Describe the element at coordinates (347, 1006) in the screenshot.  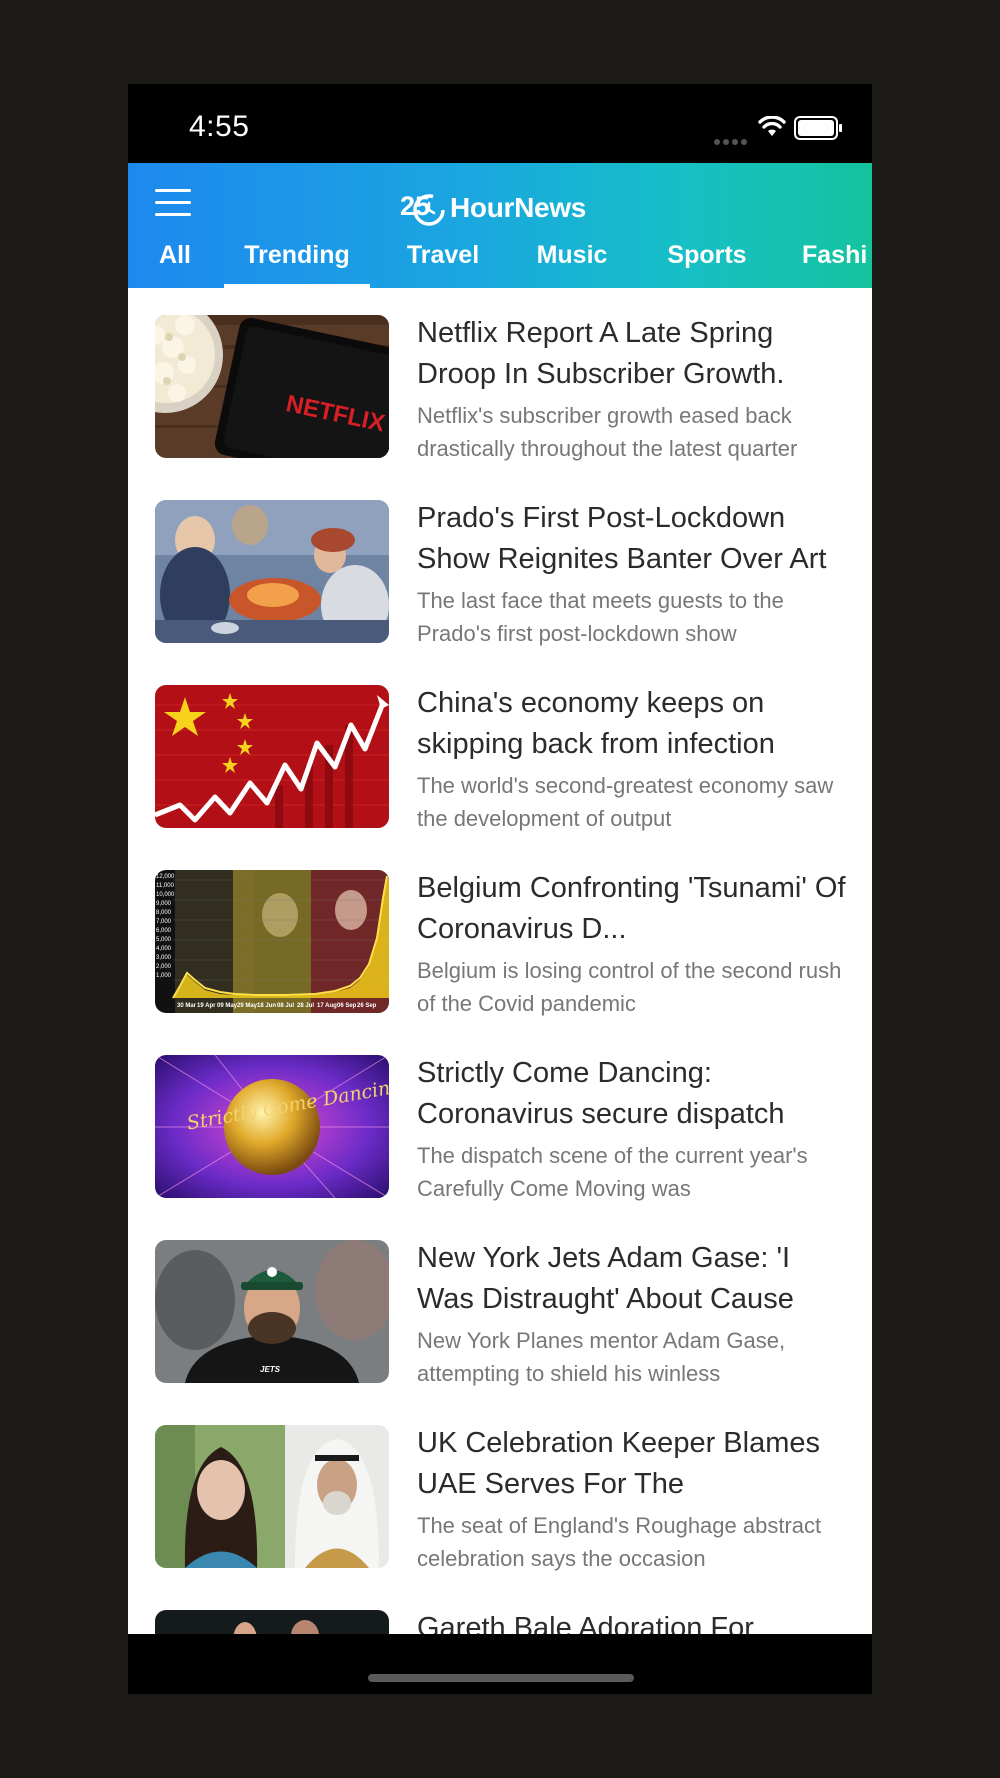
I see `chart-x-tick: 06 Sep` at that location.